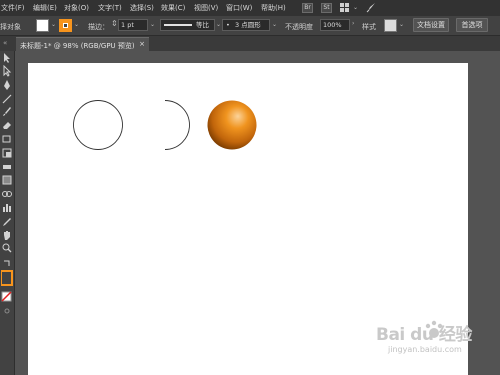 The height and width of the screenshot is (375, 500). What do you see at coordinates (10, 27) in the screenshot?
I see `selection-status-label: 未选择对象` at bounding box center [10, 27].